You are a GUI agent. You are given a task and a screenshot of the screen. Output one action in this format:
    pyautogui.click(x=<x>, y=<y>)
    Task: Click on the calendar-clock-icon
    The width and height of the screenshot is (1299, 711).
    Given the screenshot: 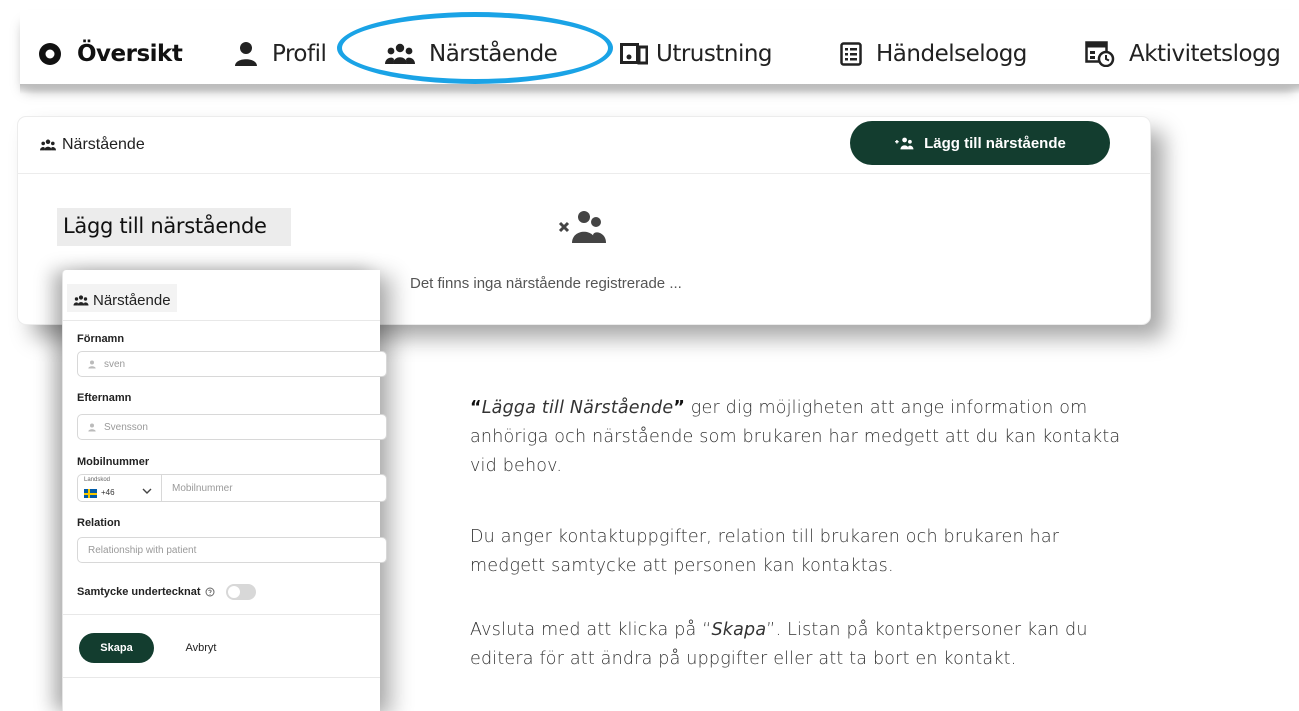 What is the action you would take?
    pyautogui.click(x=1100, y=54)
    